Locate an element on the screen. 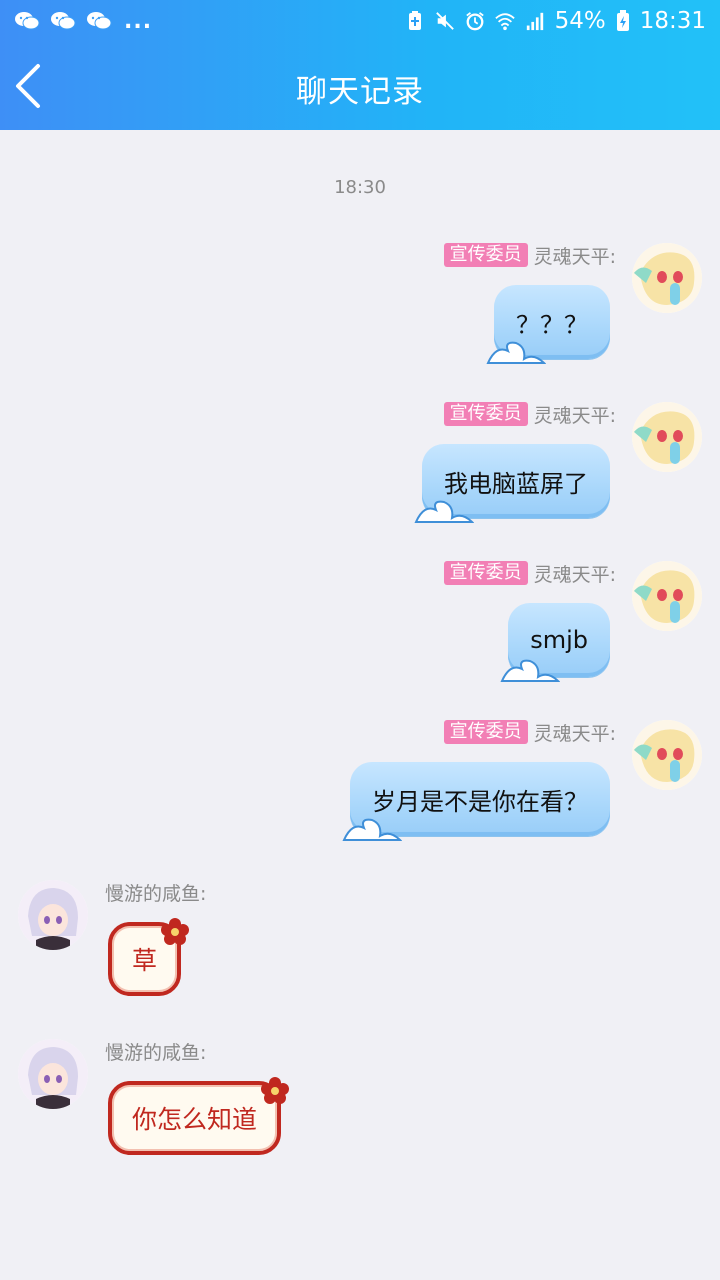 Image resolution: width=720 pixels, height=1280 pixels. message-bubble: 岁月是不是你在看？ is located at coordinates (476, 801).